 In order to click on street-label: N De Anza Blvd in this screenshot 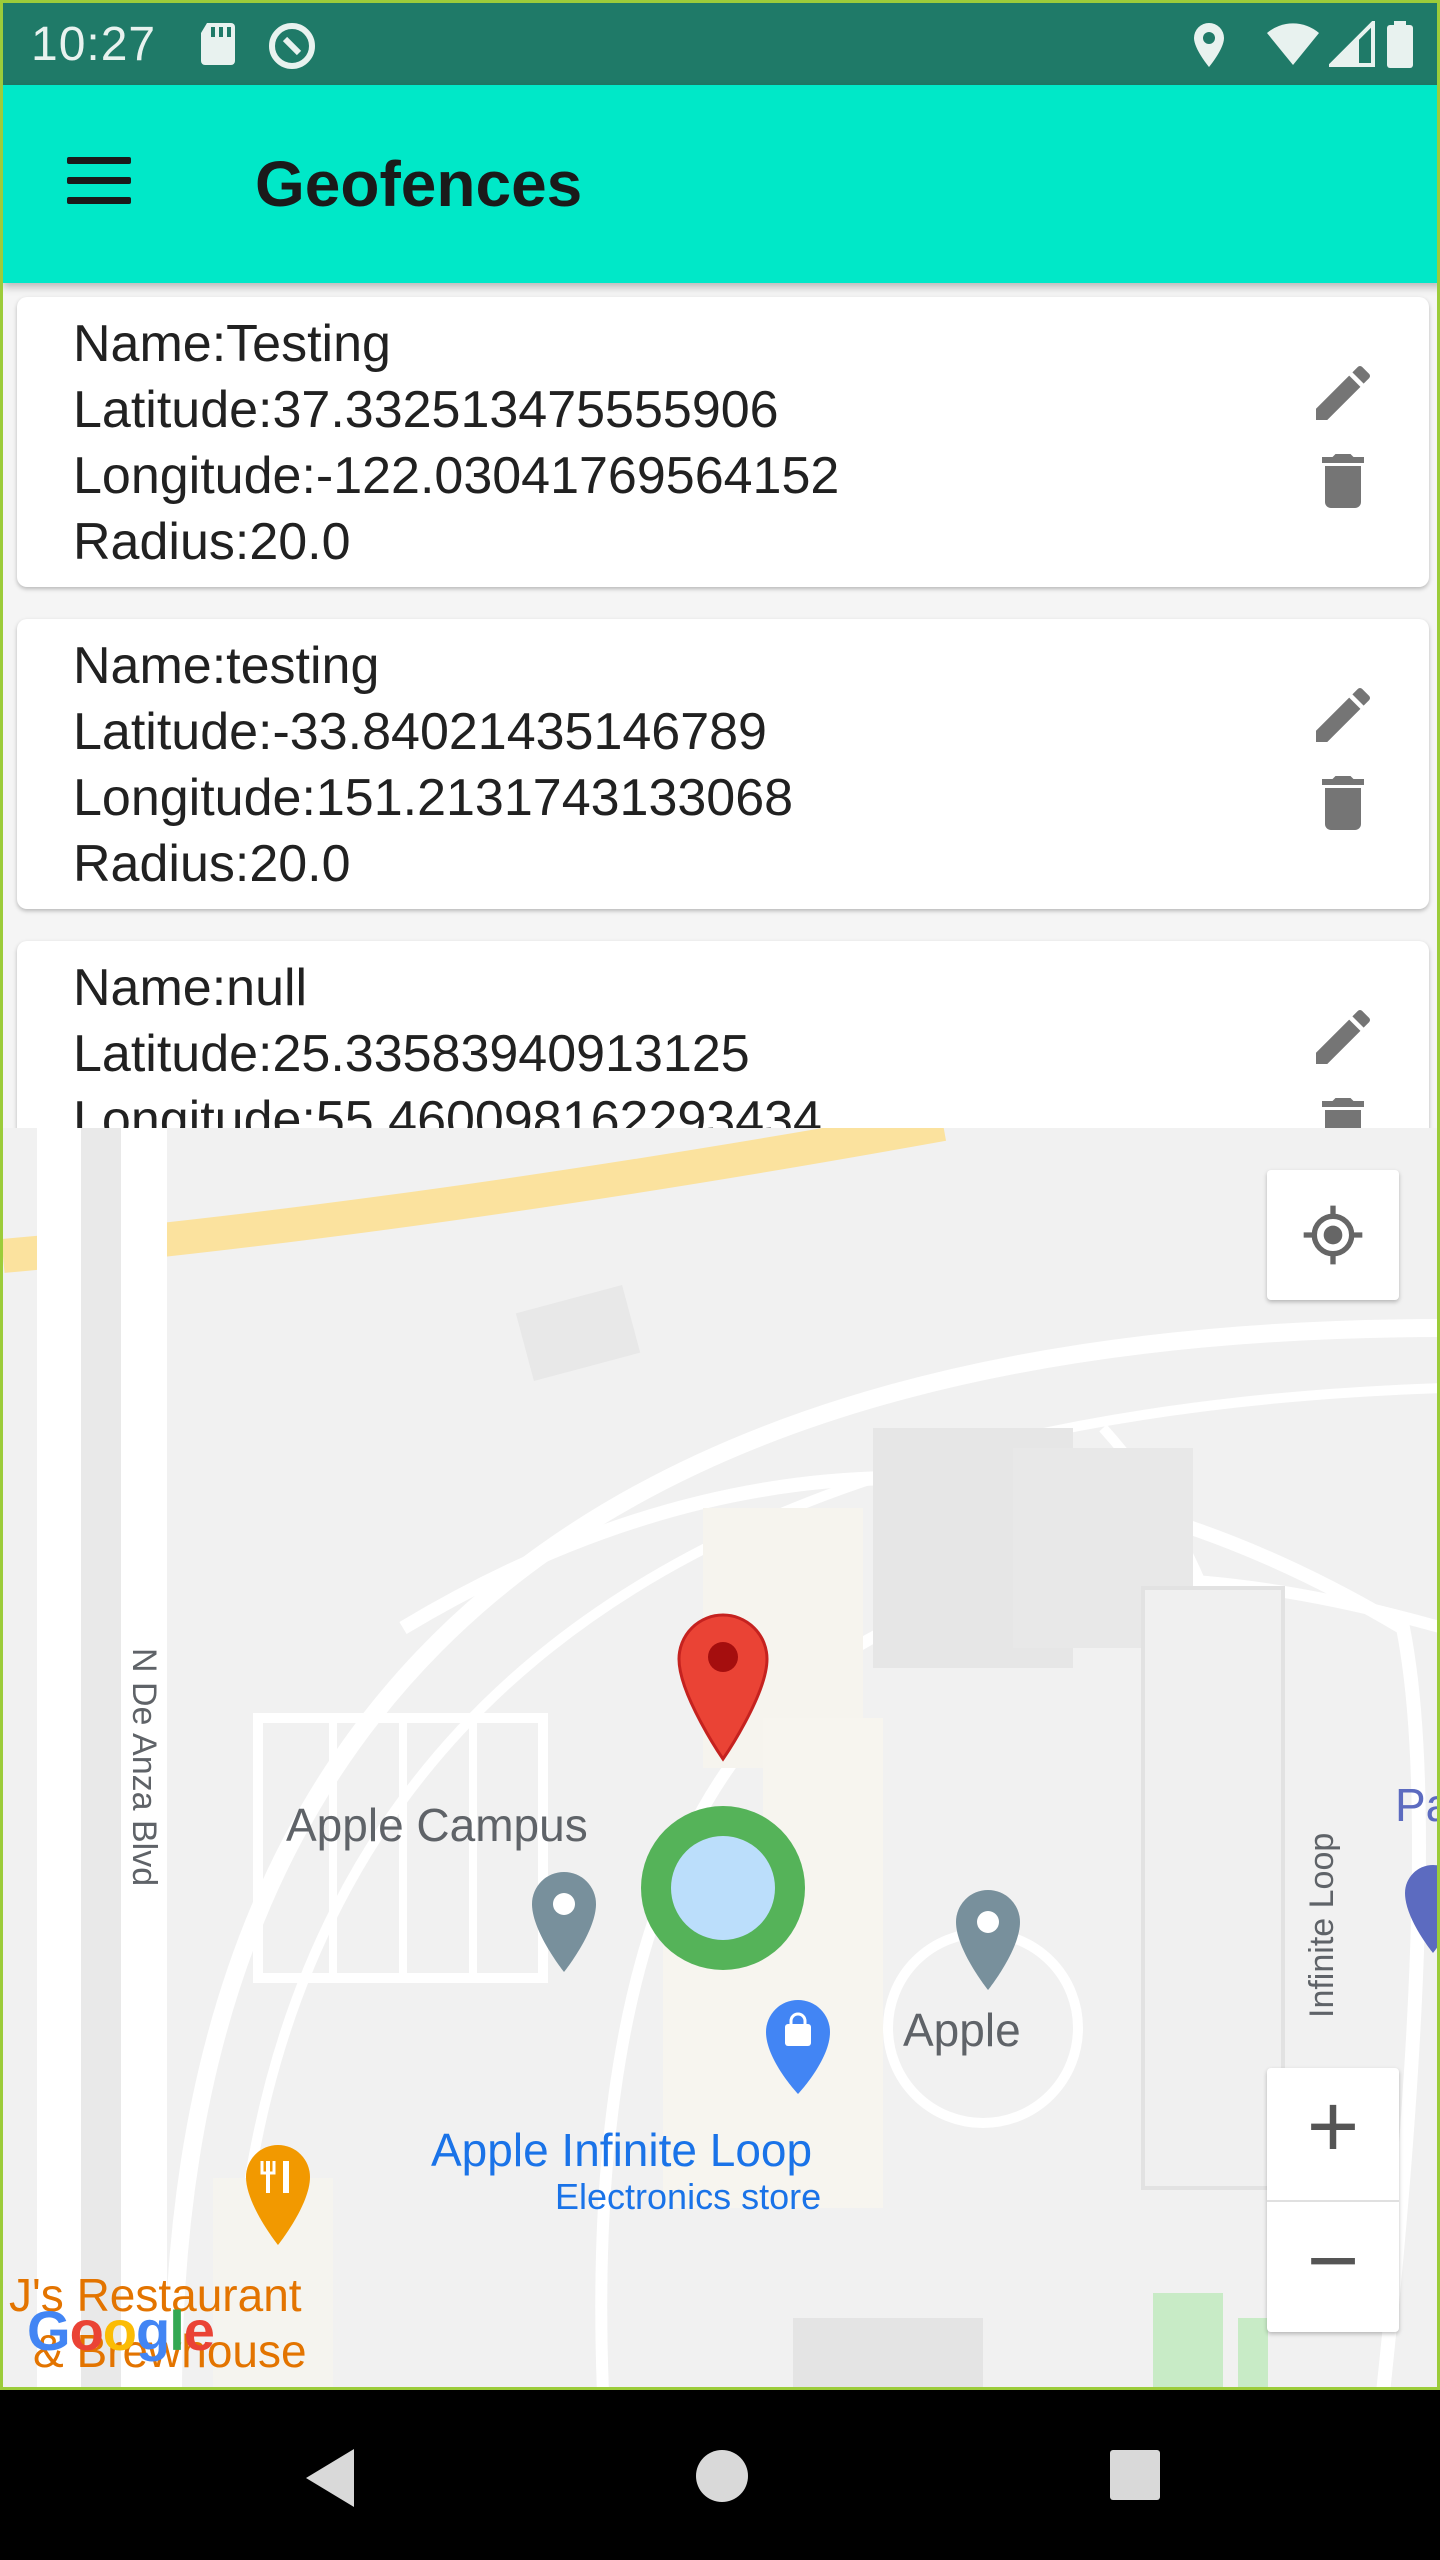, I will do `click(144, 1767)`.